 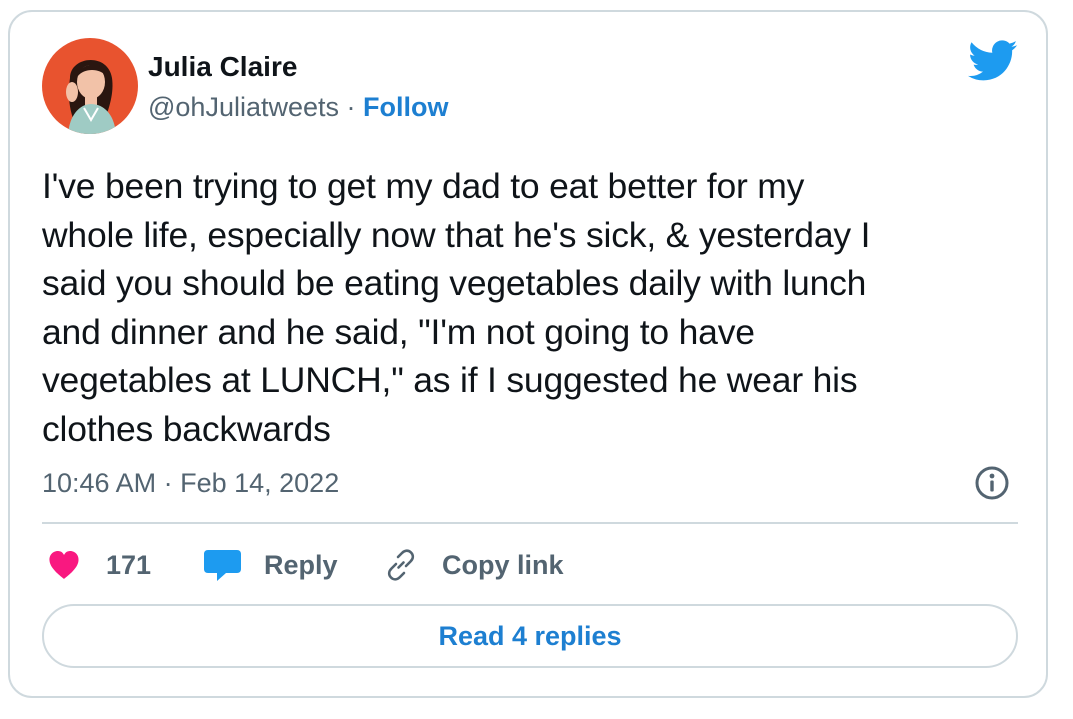 What do you see at coordinates (99, 483) in the screenshot?
I see `tweet-time: 10:46 AM` at bounding box center [99, 483].